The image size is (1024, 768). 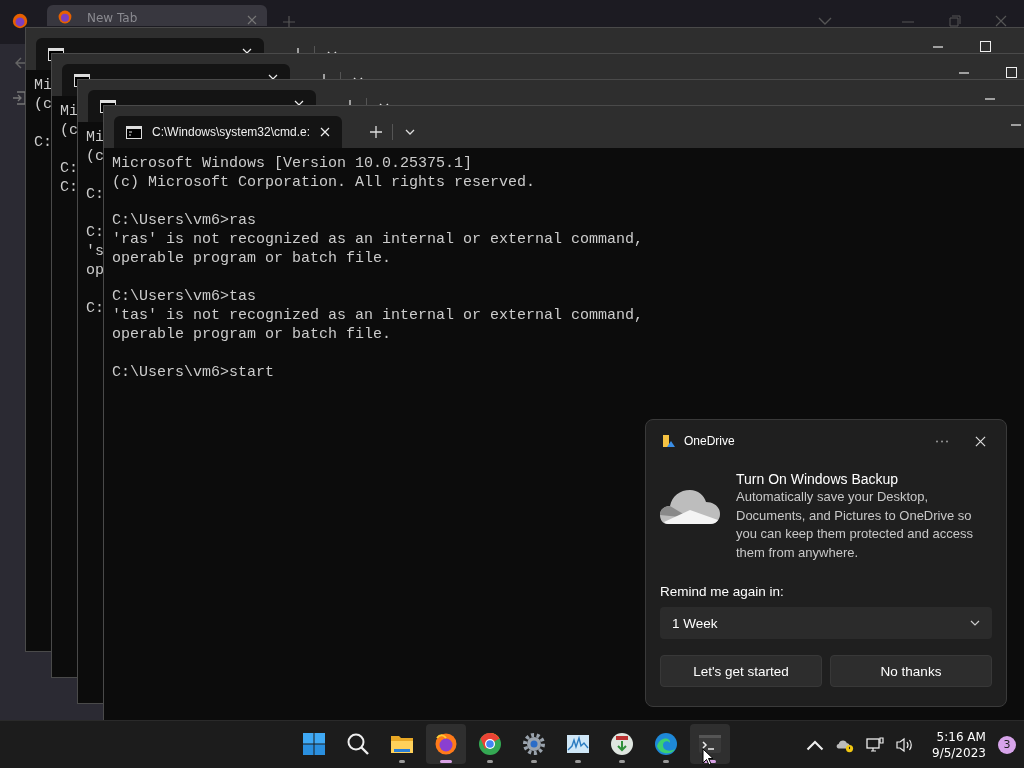 What do you see at coordinates (959, 752) in the screenshot?
I see `clock-date: 9/5/2023` at bounding box center [959, 752].